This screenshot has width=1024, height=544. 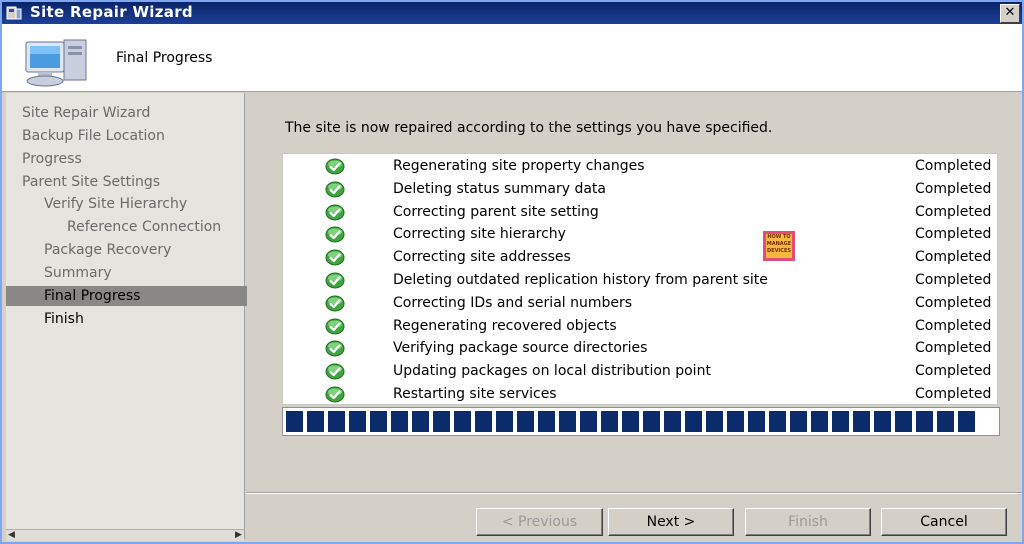 What do you see at coordinates (144, 273) in the screenshot?
I see `nav-item-summary: Summary` at bounding box center [144, 273].